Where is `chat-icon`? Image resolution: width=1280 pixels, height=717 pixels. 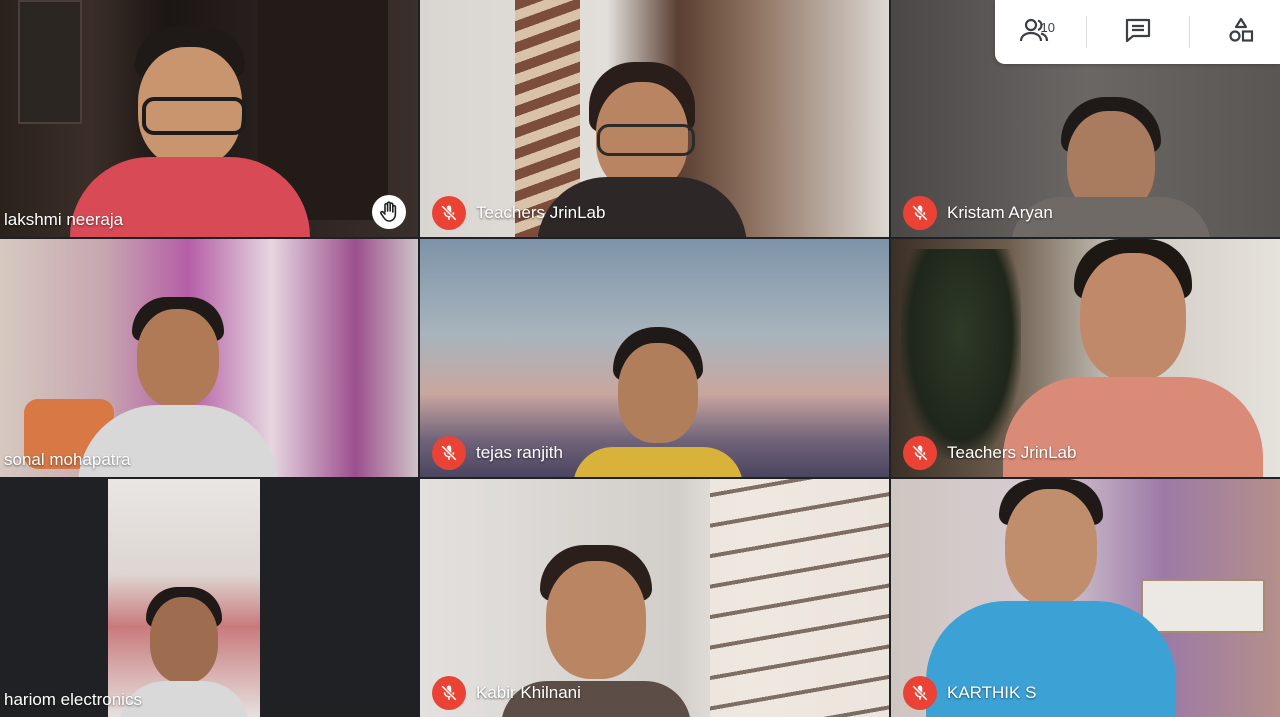 chat-icon is located at coordinates (1138, 32).